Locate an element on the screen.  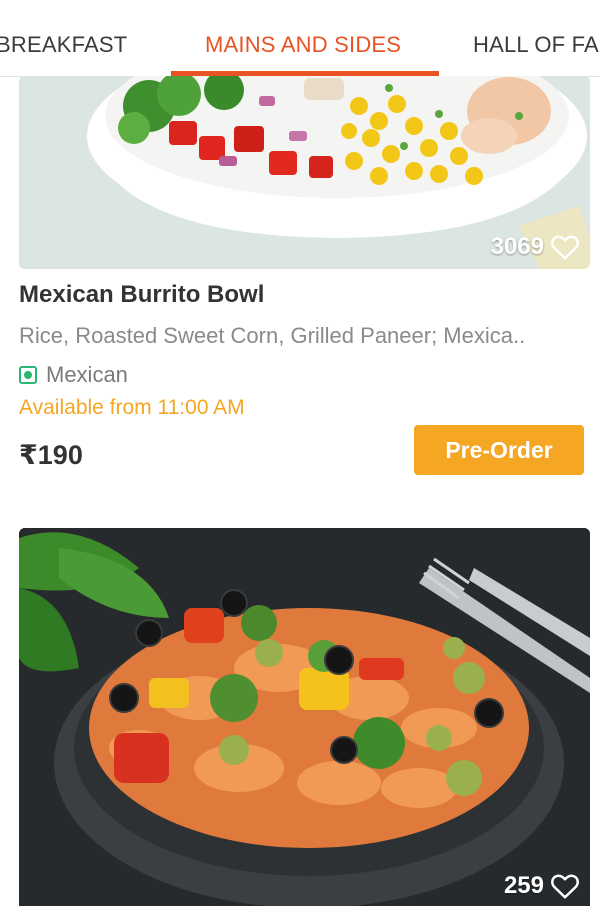
dish-cuisine: Mexican is located at coordinates (73, 375).